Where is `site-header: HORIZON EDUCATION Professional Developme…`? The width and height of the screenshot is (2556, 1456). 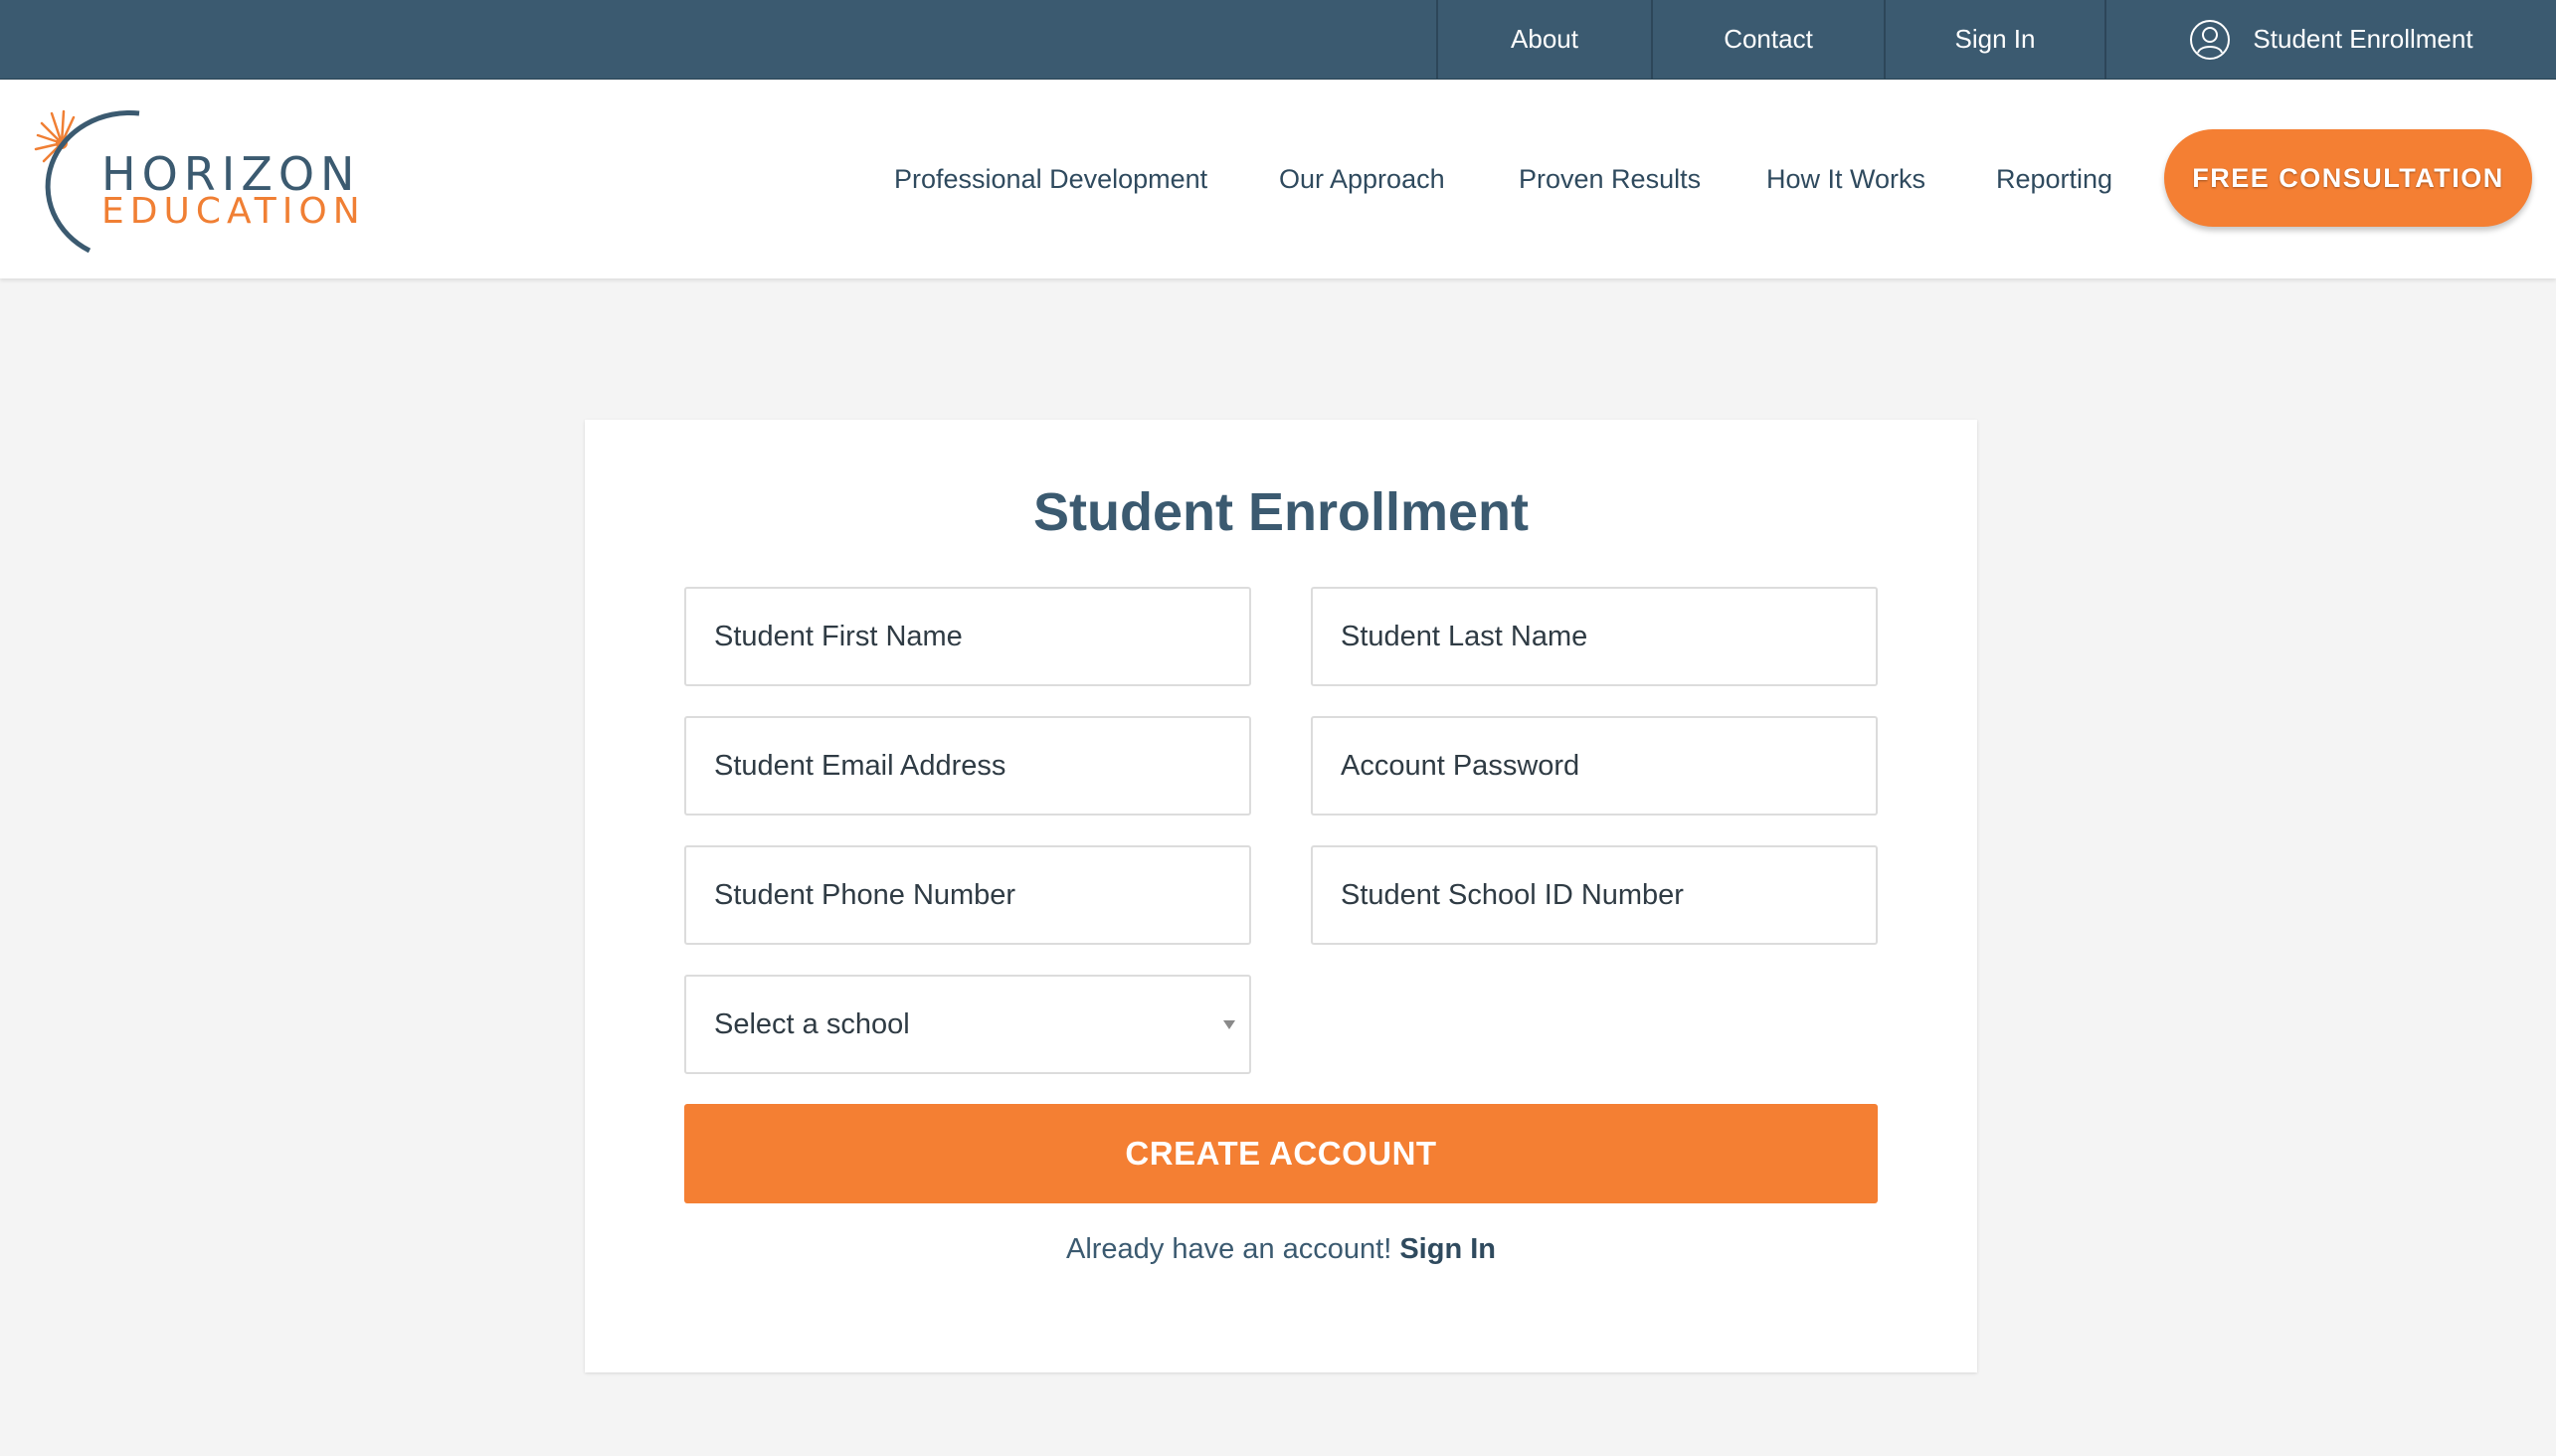 site-header: HORIZON EDUCATION Professional Developme… is located at coordinates (1278, 179).